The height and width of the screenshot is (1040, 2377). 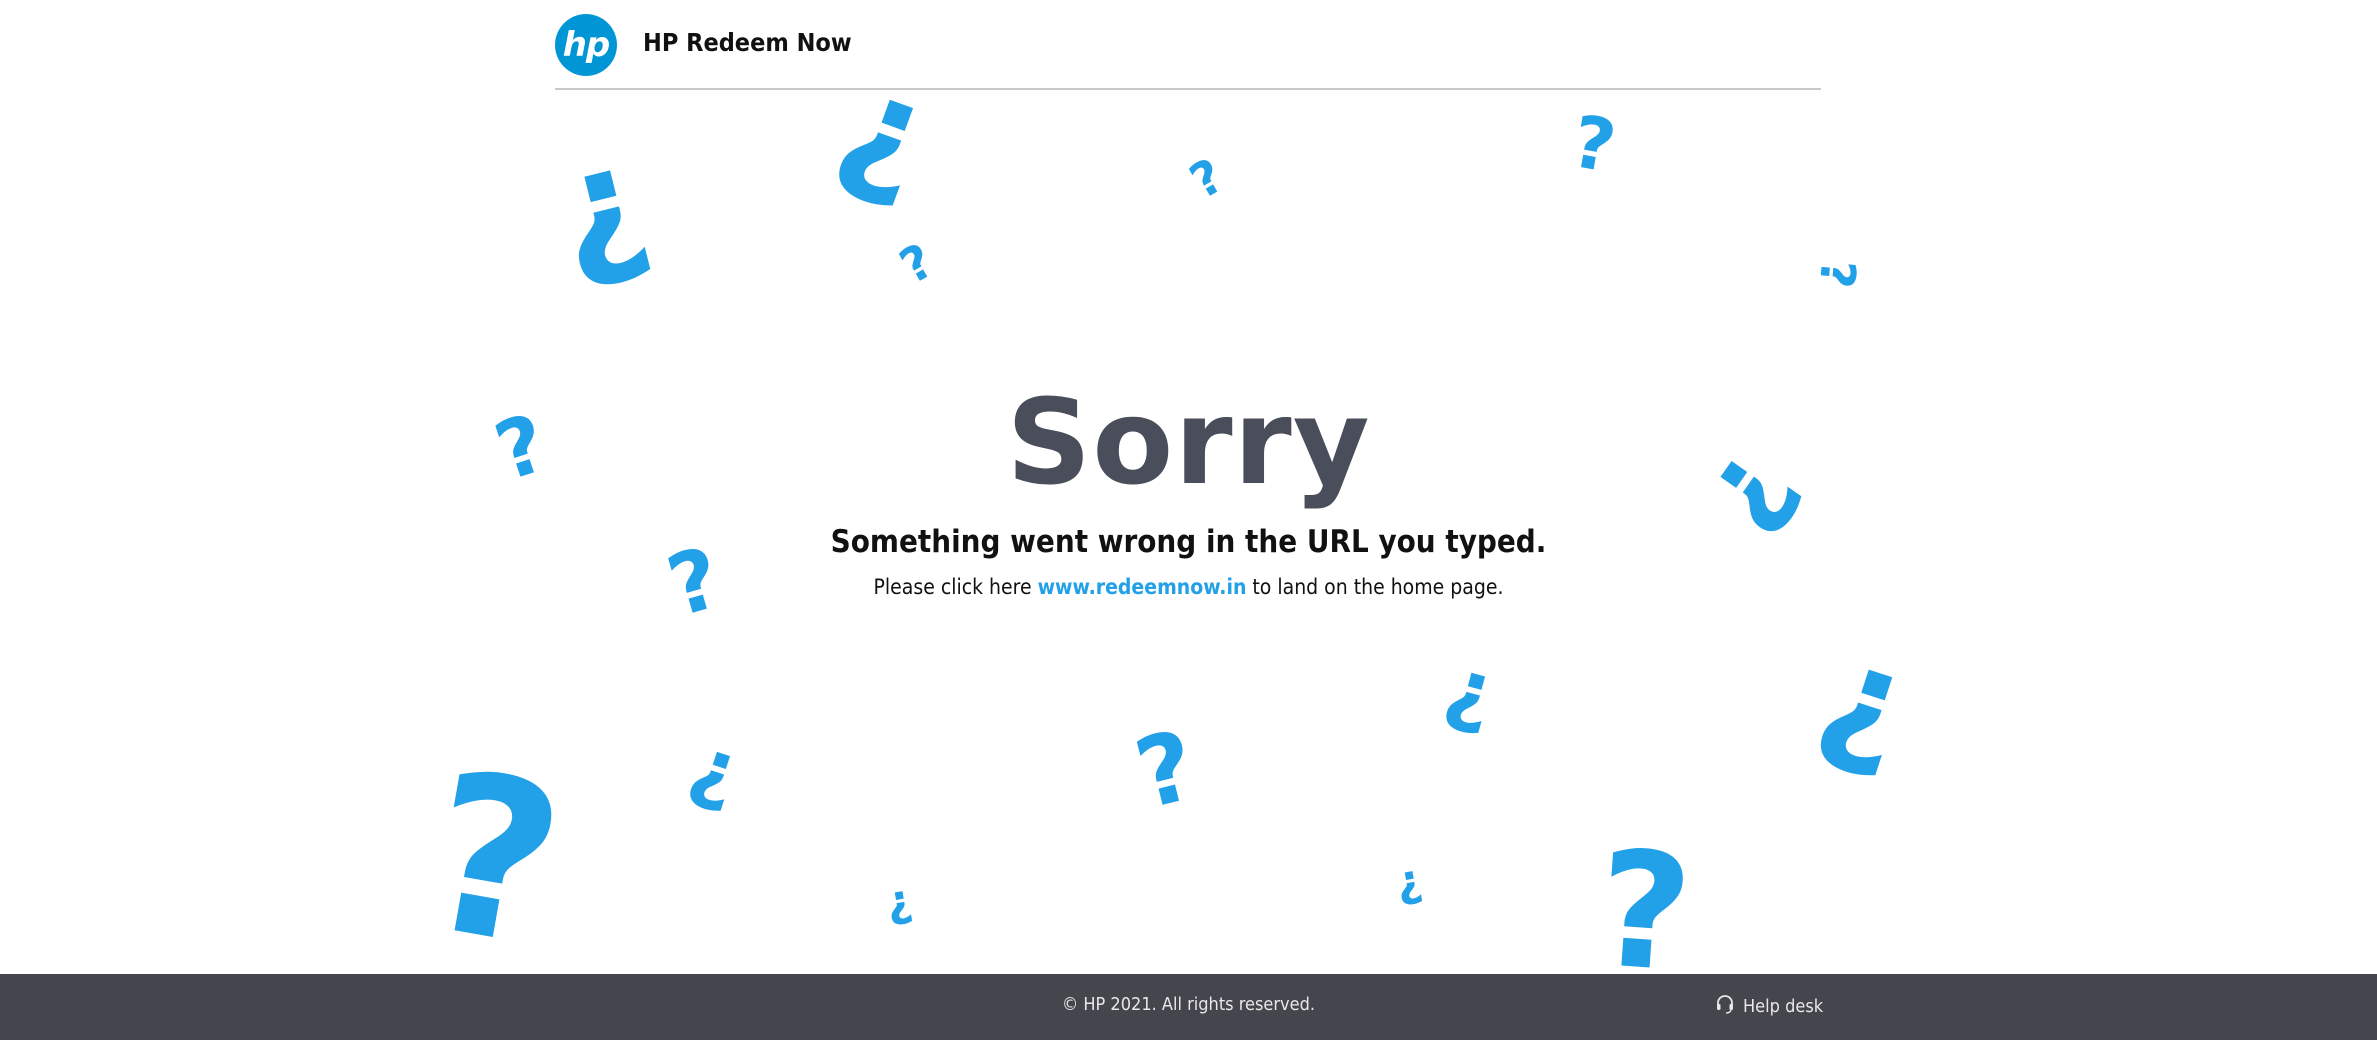 I want to click on logo-text: hp, so click(x=586, y=45).